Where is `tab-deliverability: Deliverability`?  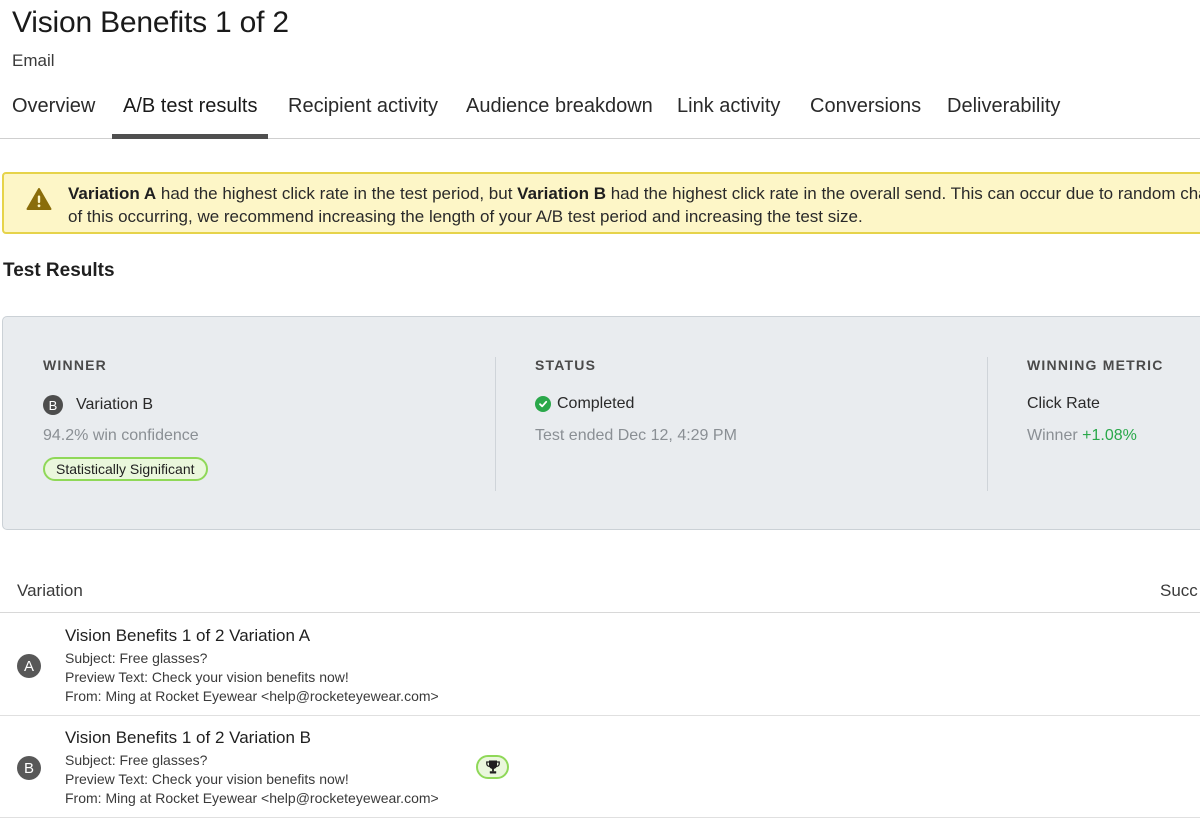
tab-deliverability: Deliverability is located at coordinates (1003, 106).